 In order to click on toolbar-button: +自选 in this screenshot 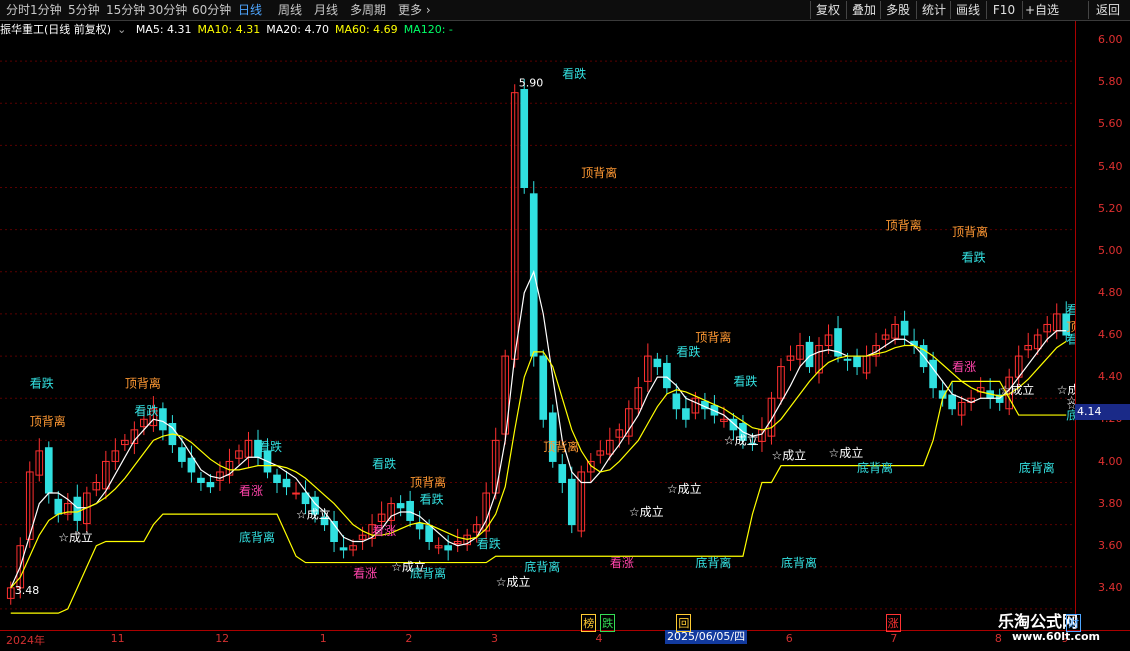, I will do `click(1041, 10)`.